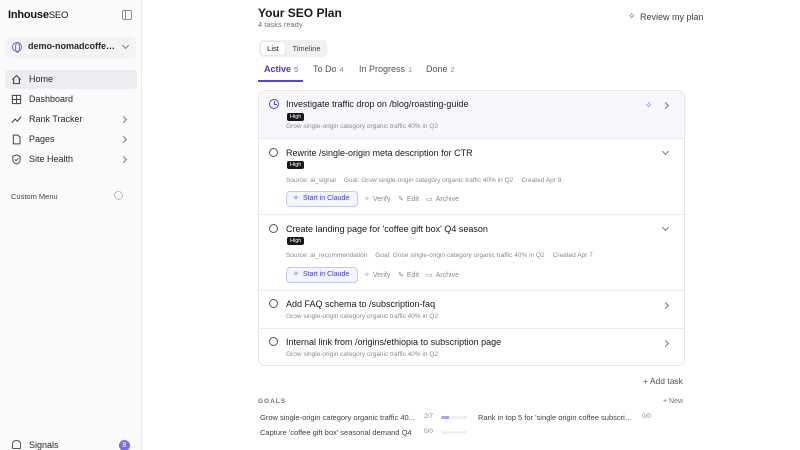 This screenshot has width=800, height=450. What do you see at coordinates (16, 120) in the screenshot?
I see `trend-icon` at bounding box center [16, 120].